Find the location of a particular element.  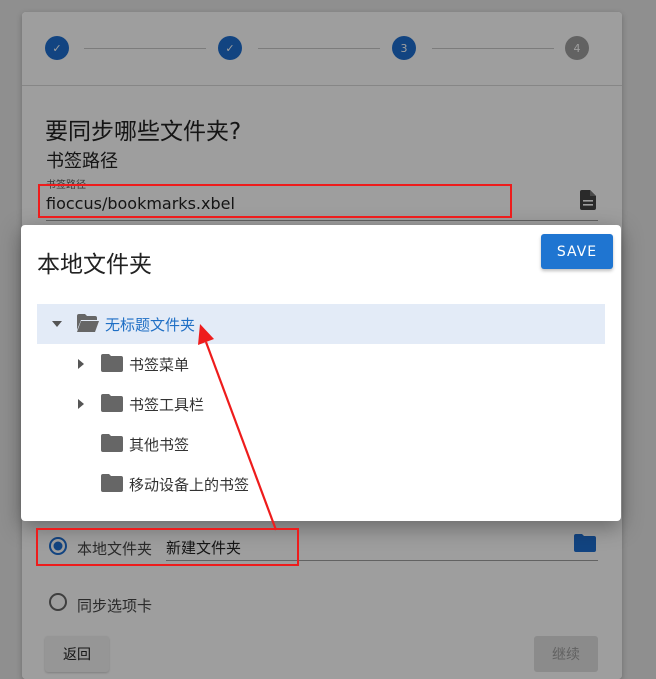

tree-item-label: 移动设备上的书签 is located at coordinates (189, 485).